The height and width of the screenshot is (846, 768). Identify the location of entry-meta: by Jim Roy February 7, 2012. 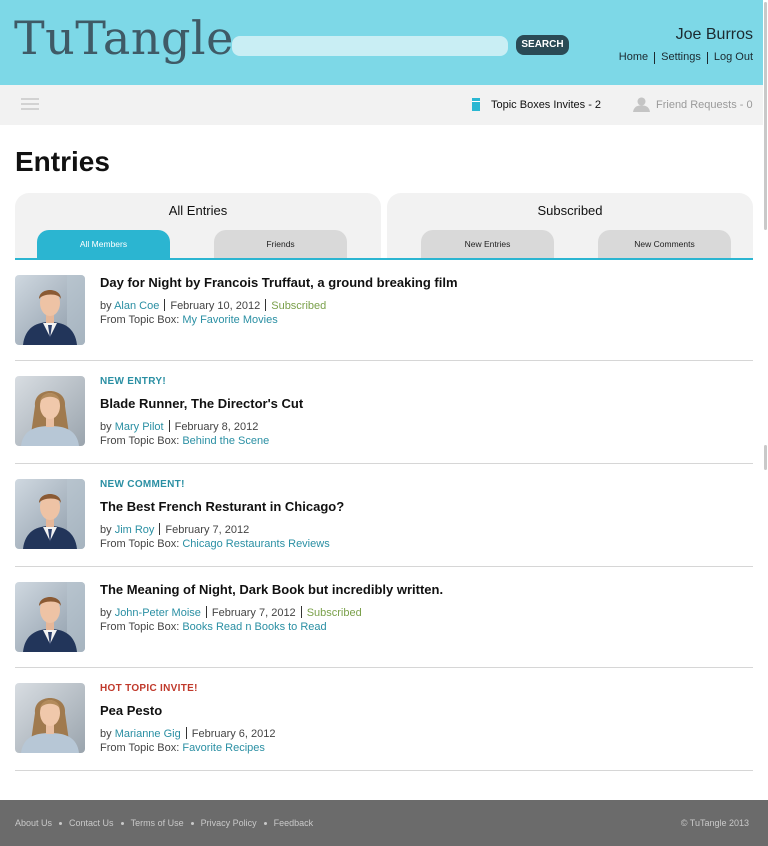
(174, 528).